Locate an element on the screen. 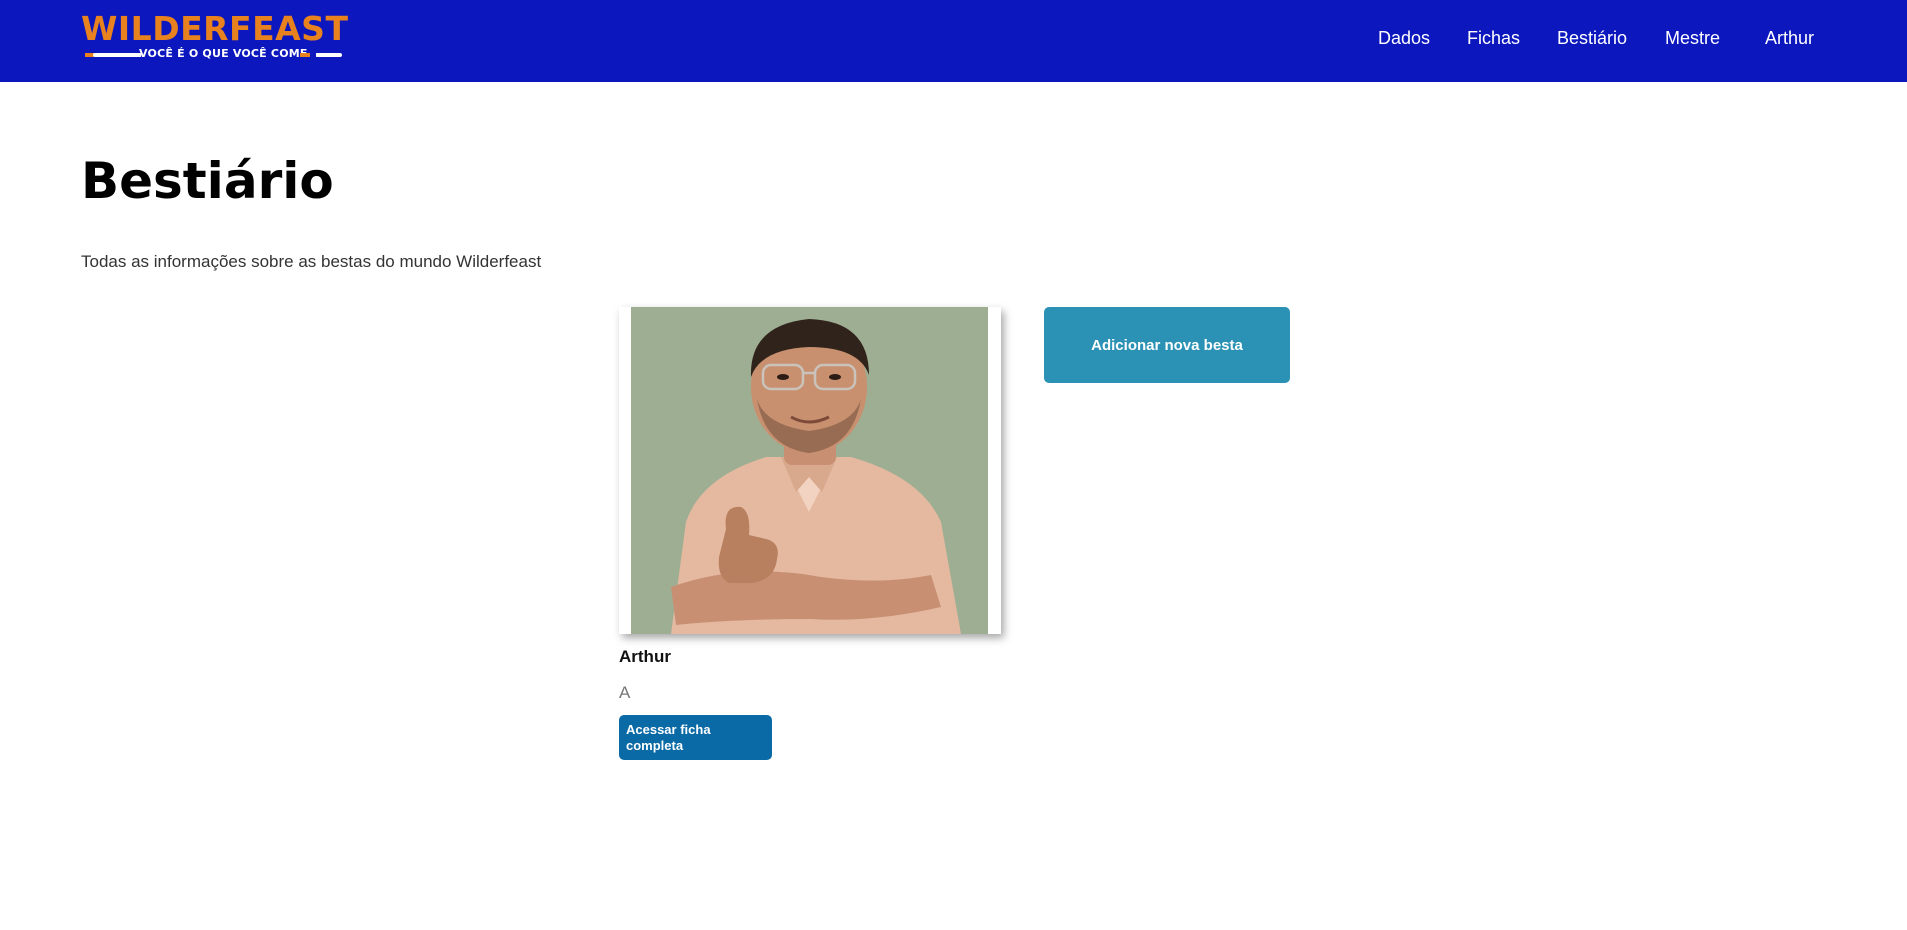 This screenshot has height=930, width=1907. open-full-sheet-button: Acessar ficha completa is located at coordinates (695, 737).